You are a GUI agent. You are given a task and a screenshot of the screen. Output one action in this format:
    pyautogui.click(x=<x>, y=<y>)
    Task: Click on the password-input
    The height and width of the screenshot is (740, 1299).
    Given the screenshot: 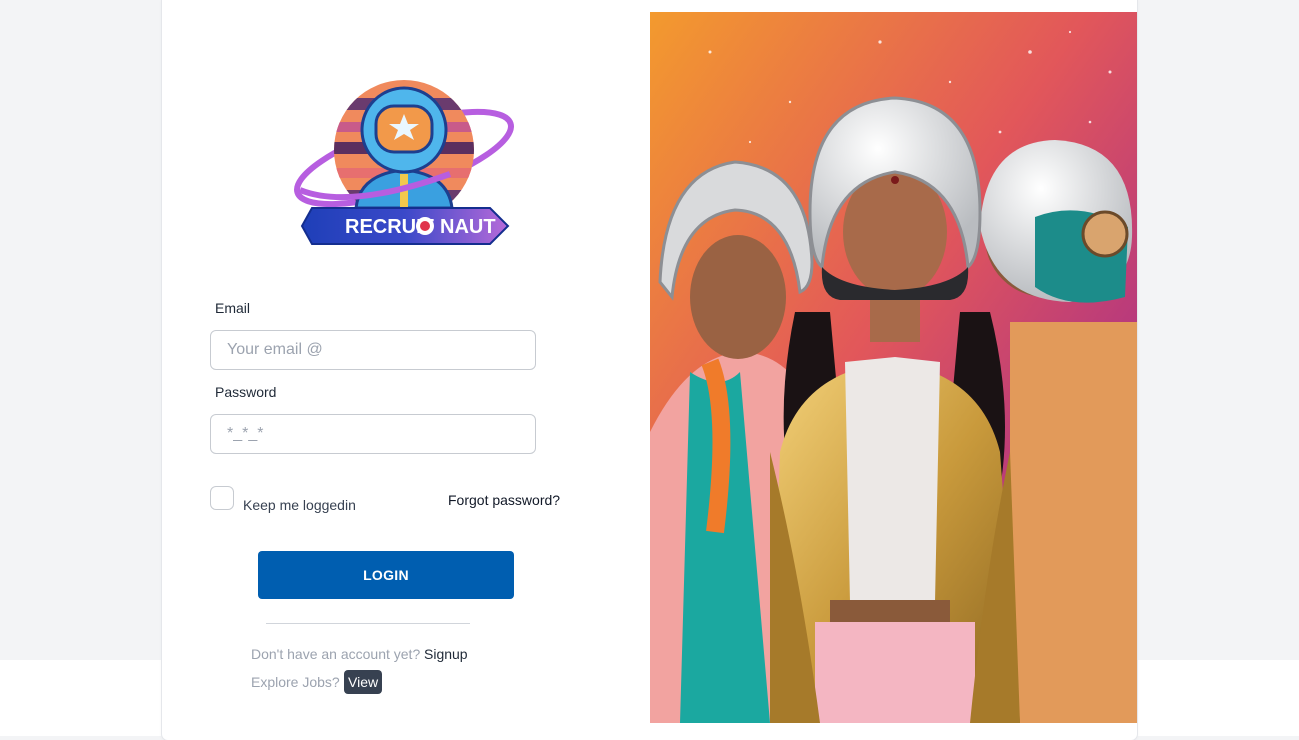 What is the action you would take?
    pyautogui.click(x=373, y=434)
    